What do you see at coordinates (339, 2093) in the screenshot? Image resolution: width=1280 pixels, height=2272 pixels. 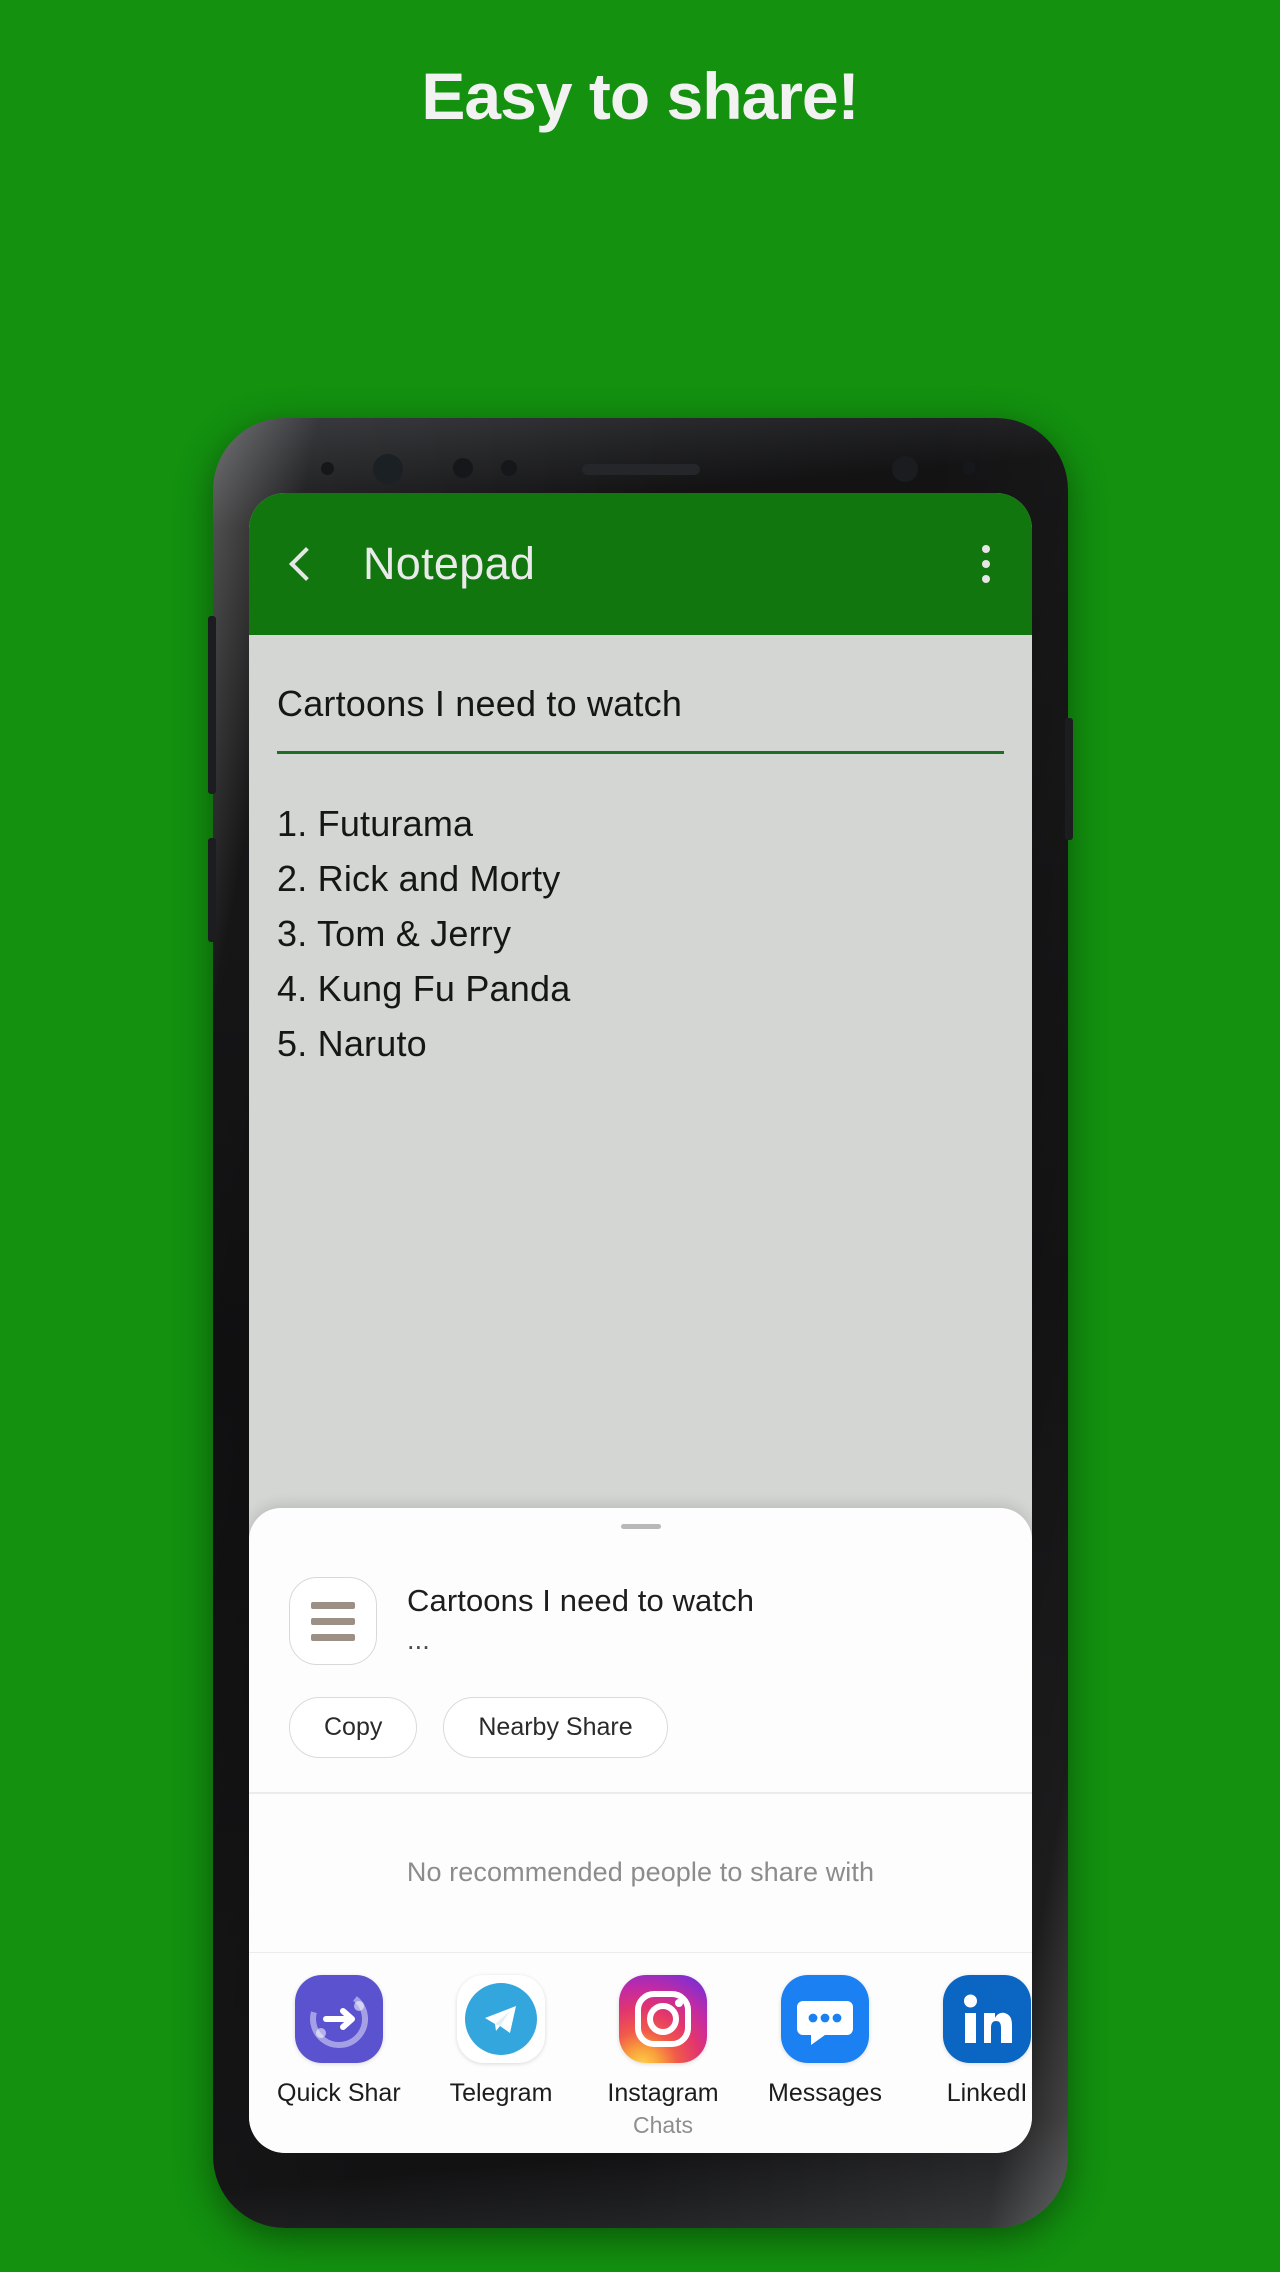 I see `app-label: Quick Share` at bounding box center [339, 2093].